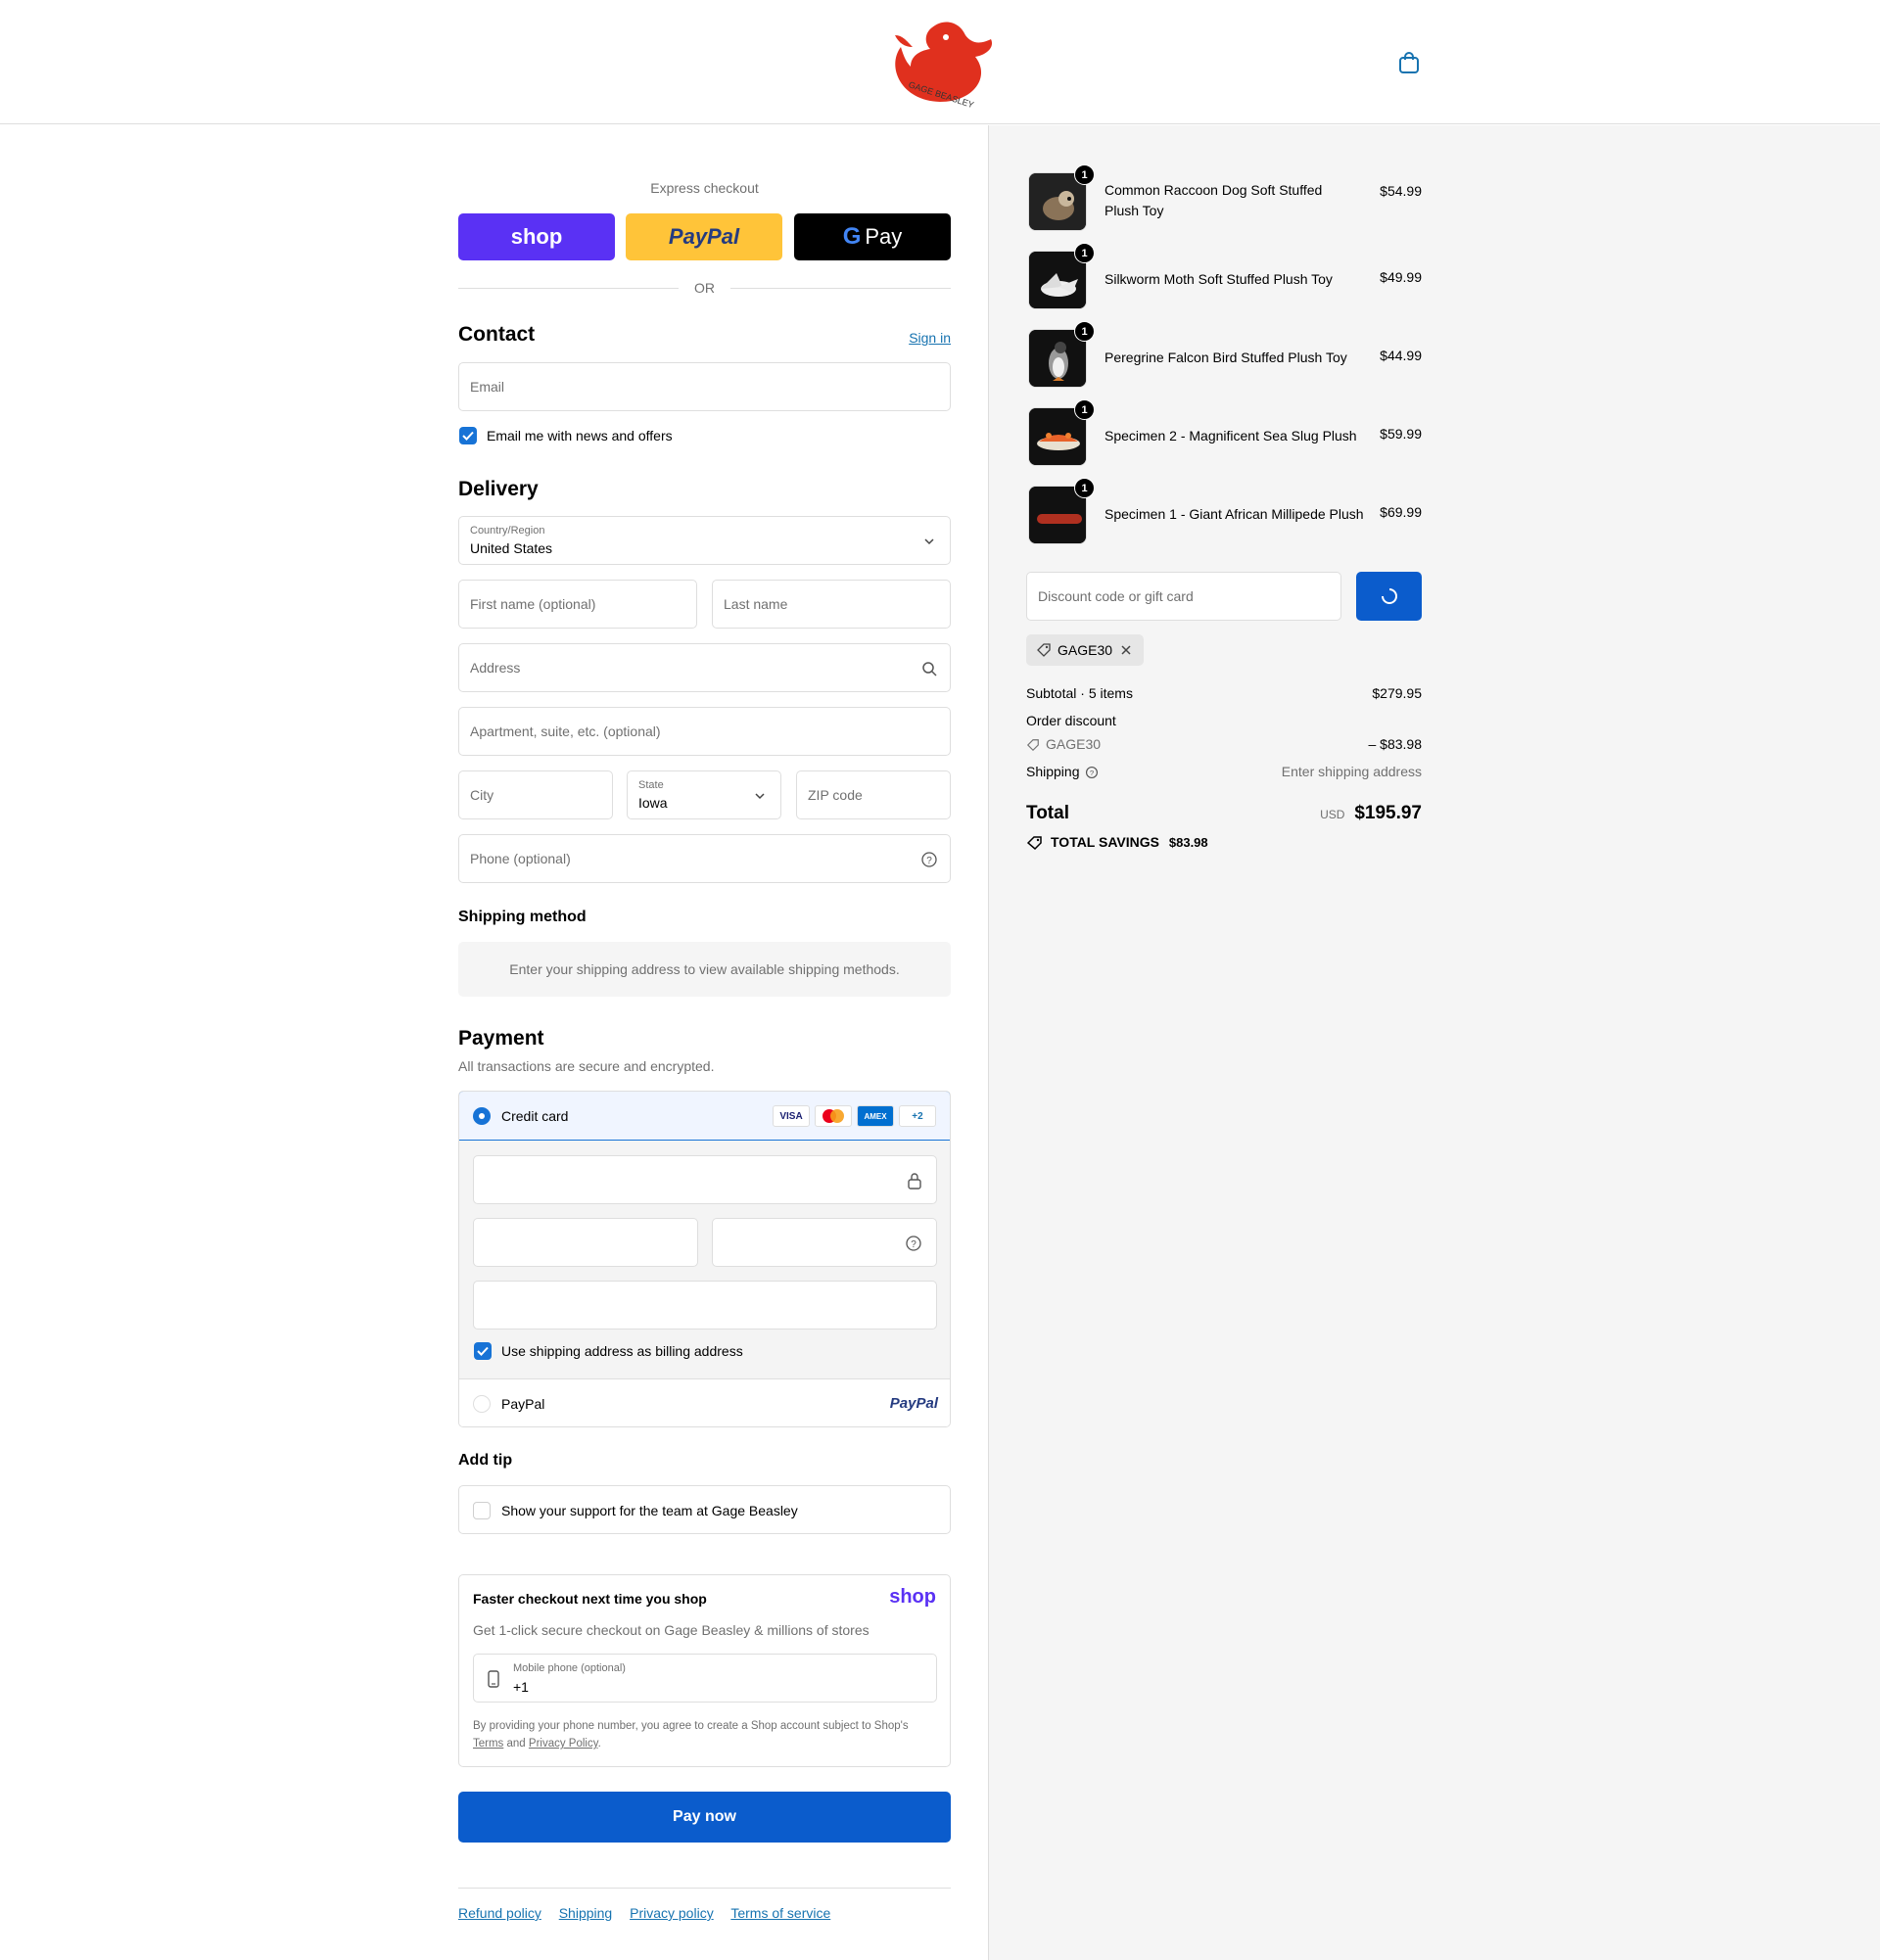 This screenshot has width=1880, height=1960. What do you see at coordinates (824, 1242) in the screenshot?
I see `security-code-input: ?` at bounding box center [824, 1242].